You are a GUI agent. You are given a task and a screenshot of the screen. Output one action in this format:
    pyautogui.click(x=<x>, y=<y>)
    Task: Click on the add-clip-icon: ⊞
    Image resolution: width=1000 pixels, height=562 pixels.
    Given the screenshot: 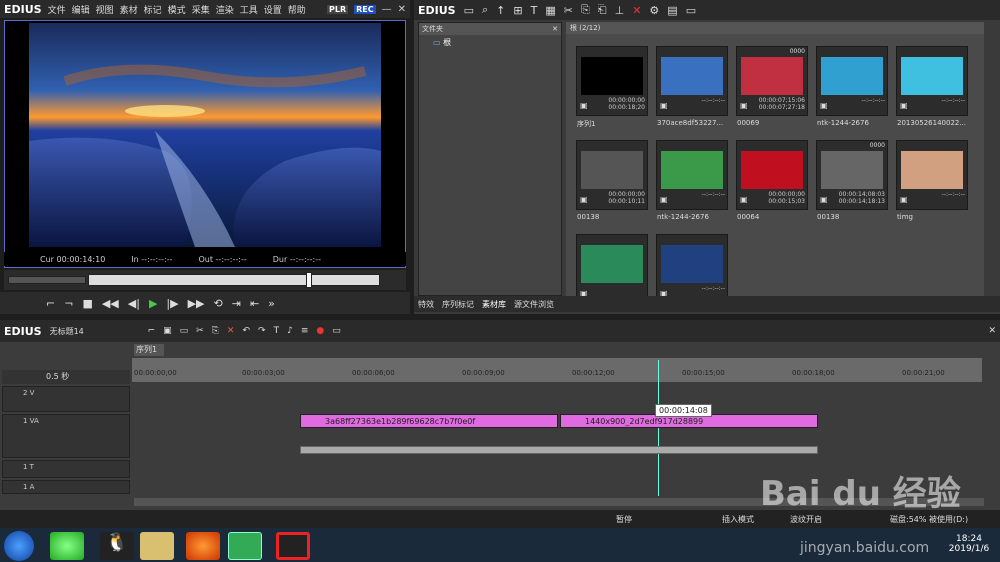 What is the action you would take?
    pyautogui.click(x=517, y=10)
    